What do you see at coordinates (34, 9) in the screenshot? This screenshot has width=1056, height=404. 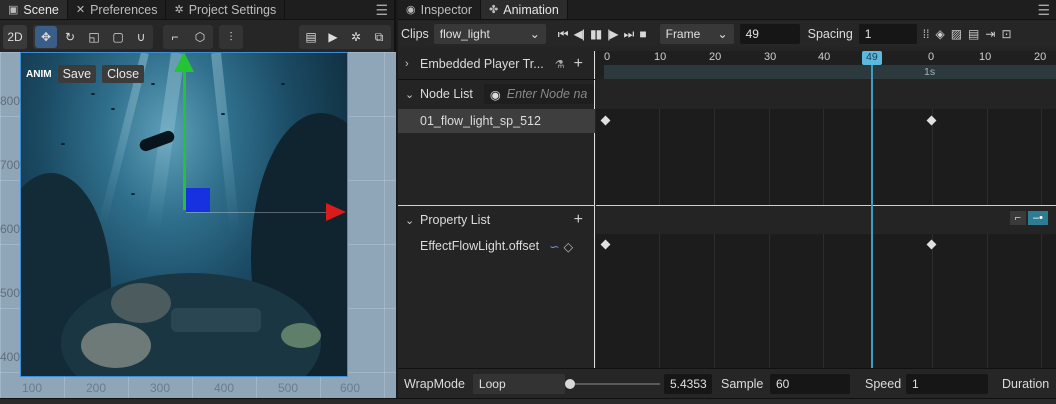 I see `tab-scene: ▣ Scene` at bounding box center [34, 9].